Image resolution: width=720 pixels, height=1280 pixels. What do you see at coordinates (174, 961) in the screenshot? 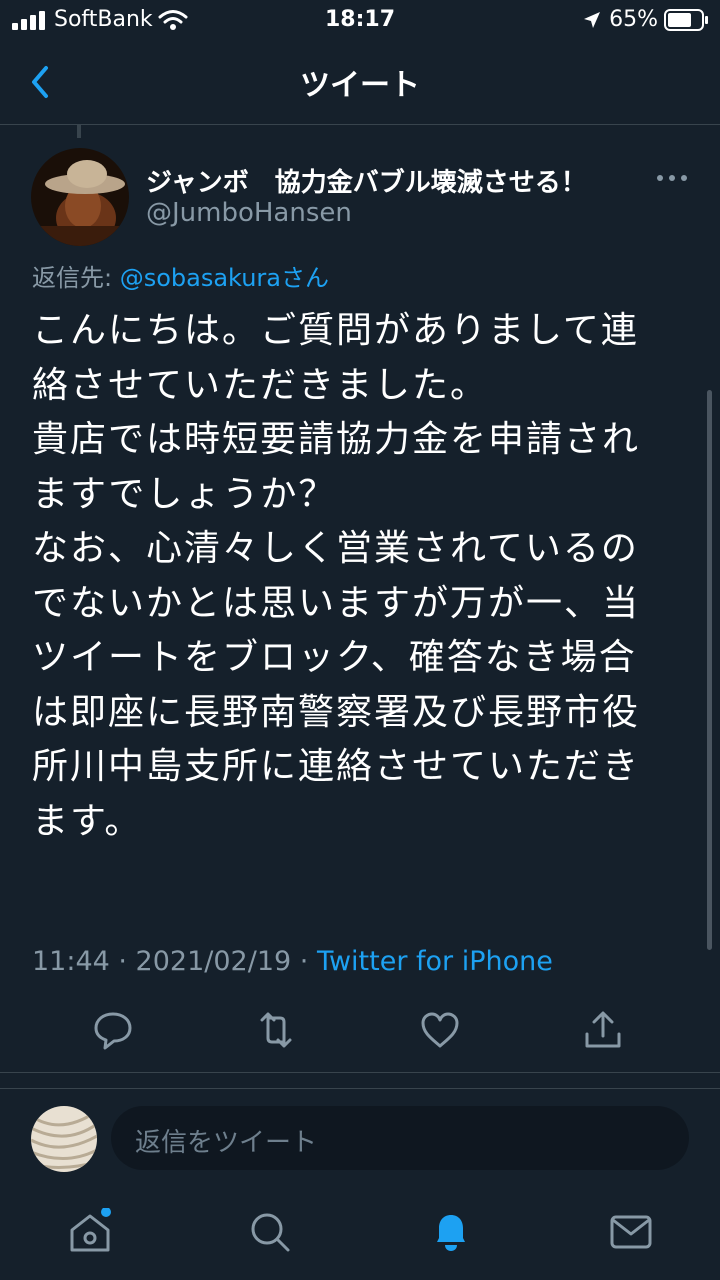
I see `tweet-timestamp: 11:44 · 2021/02/19 ·` at bounding box center [174, 961].